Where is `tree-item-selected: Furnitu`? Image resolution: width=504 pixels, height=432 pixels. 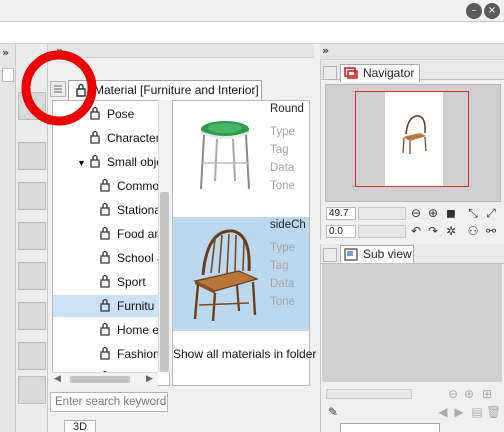
tree-item-selected: Furnitu is located at coordinates (106, 306).